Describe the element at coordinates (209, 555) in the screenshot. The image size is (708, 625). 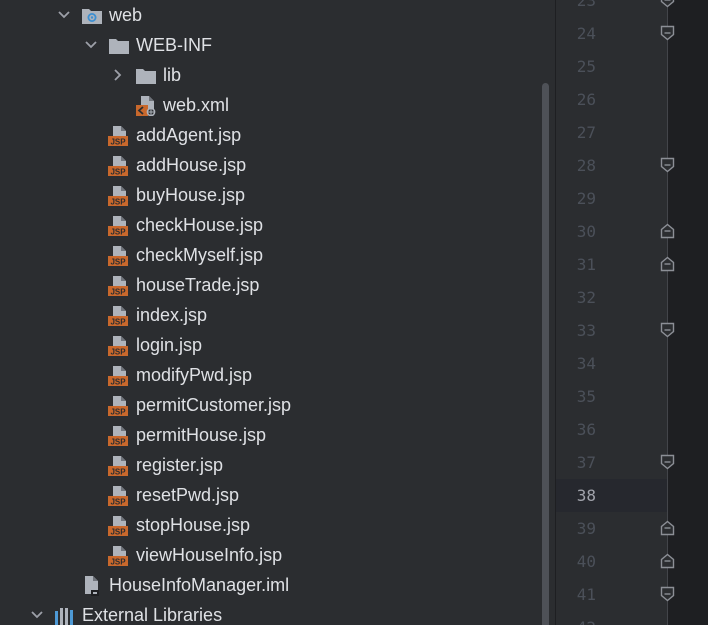
I see `tree-item-label: viewHouseInfo.jsp` at that location.